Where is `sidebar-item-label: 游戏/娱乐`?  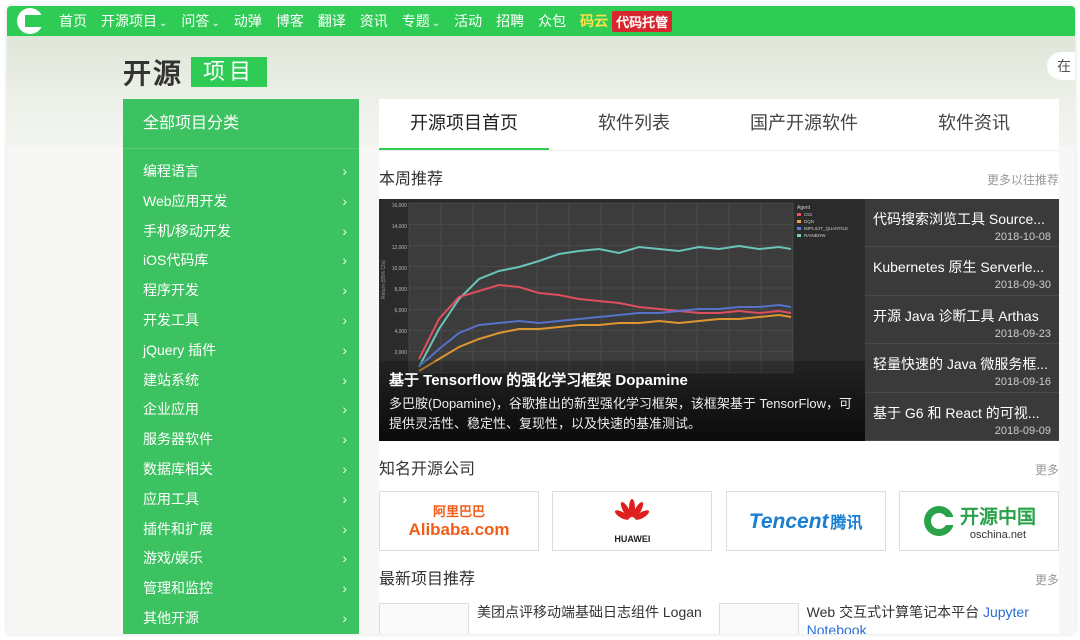
sidebar-item-label: 游戏/娱乐 is located at coordinates (173, 558).